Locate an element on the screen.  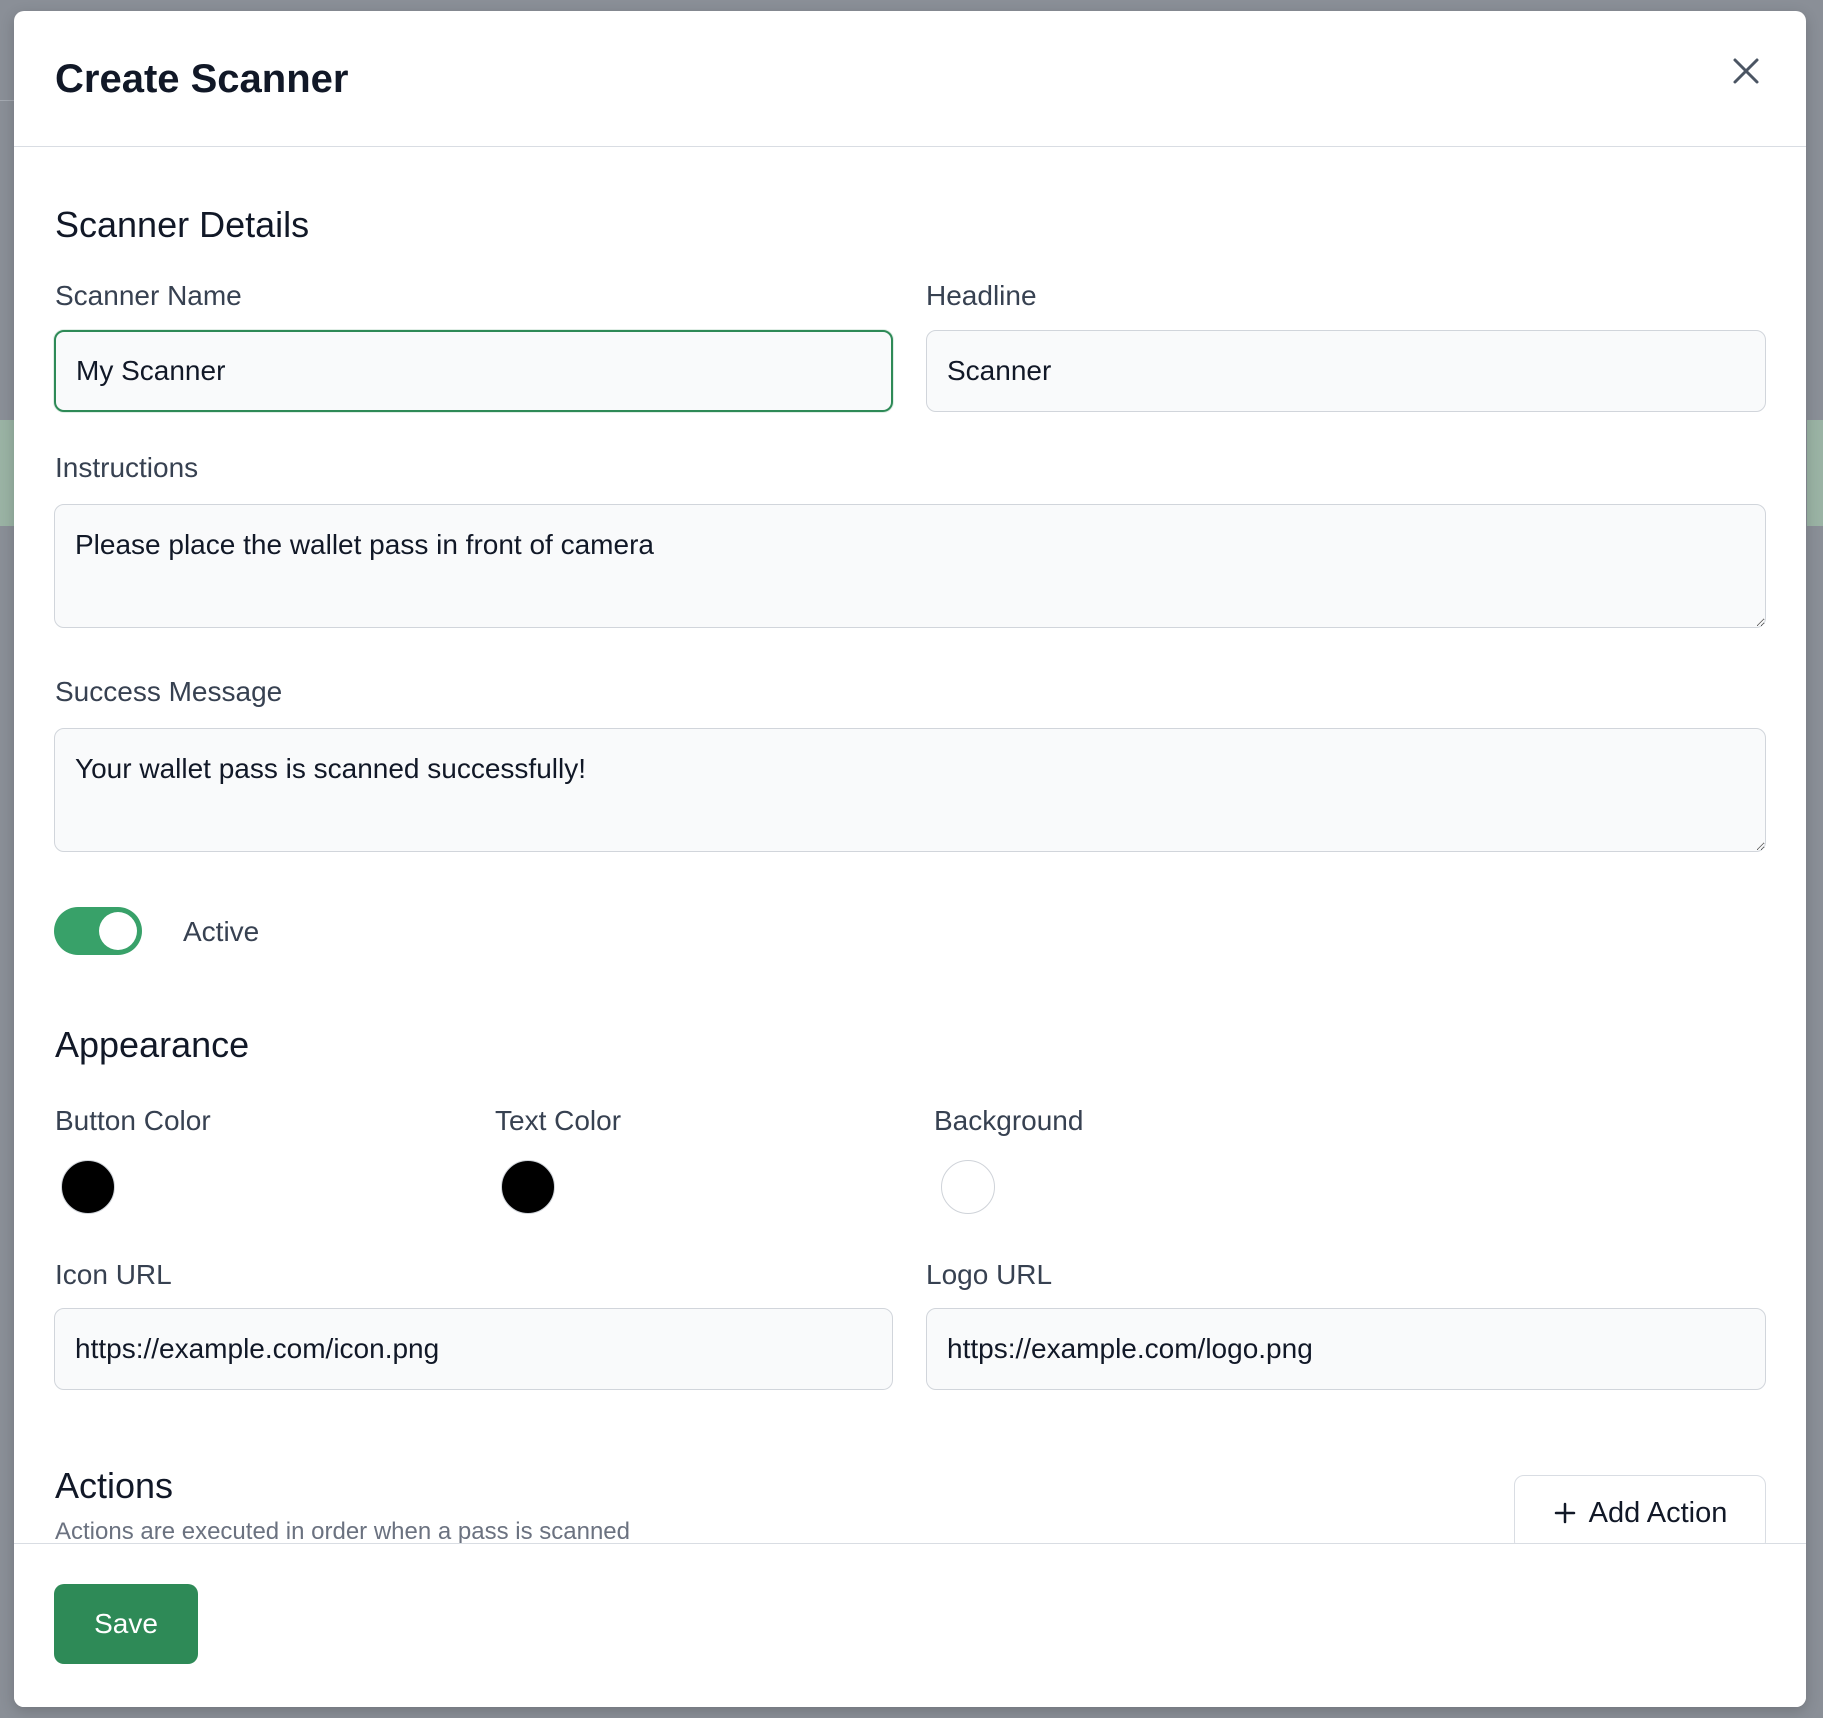
background-label: Background is located at coordinates (1009, 1120).